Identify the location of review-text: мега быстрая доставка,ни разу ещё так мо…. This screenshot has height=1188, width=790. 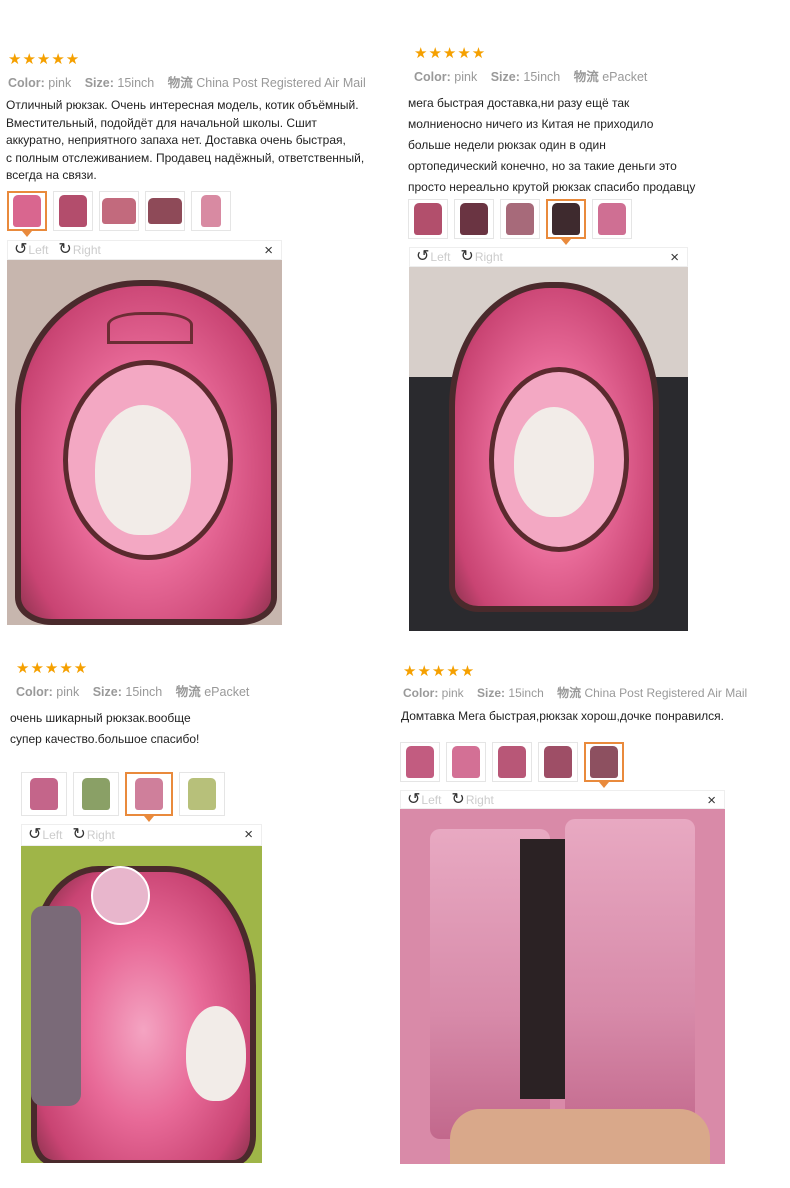
(552, 145).